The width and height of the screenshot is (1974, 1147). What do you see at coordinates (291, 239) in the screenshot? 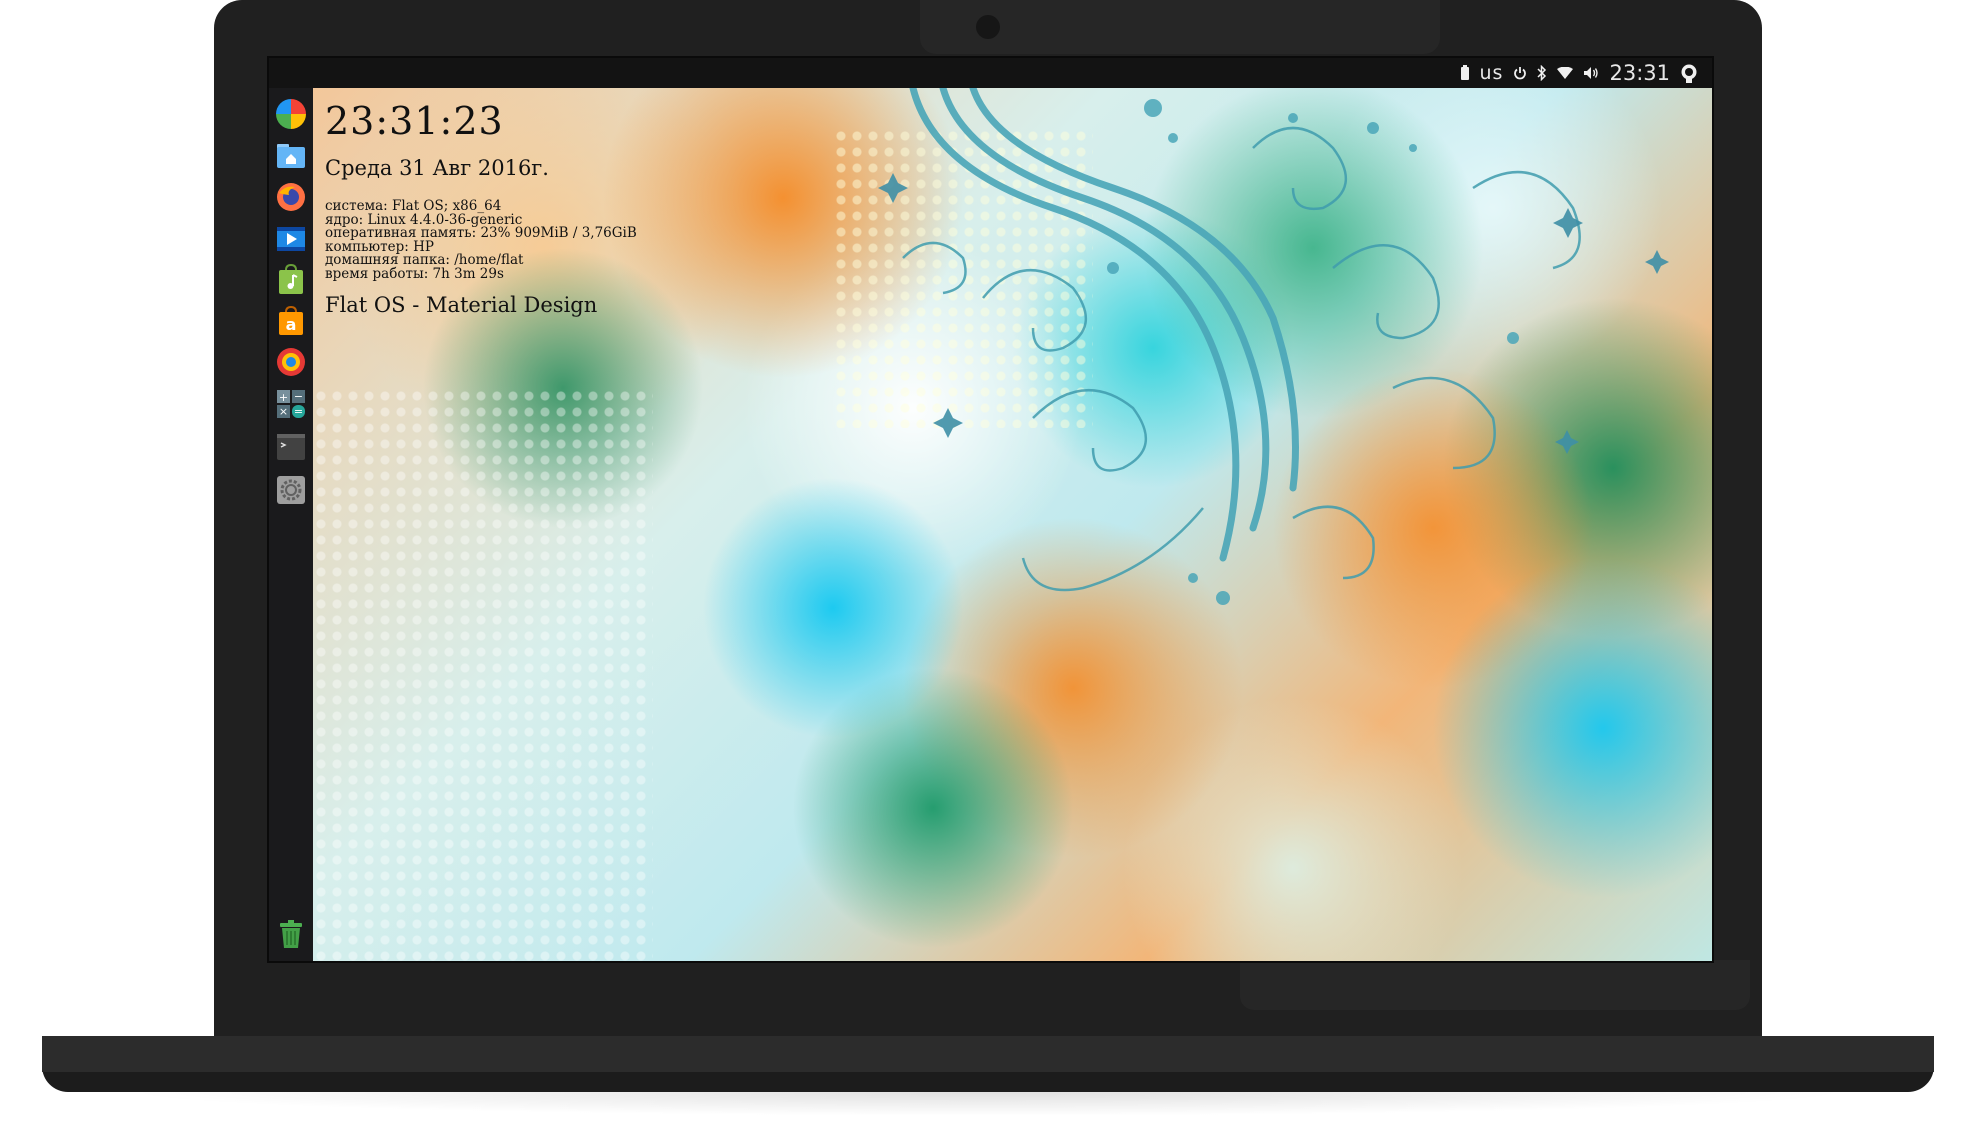
I see `video-player-icon` at bounding box center [291, 239].